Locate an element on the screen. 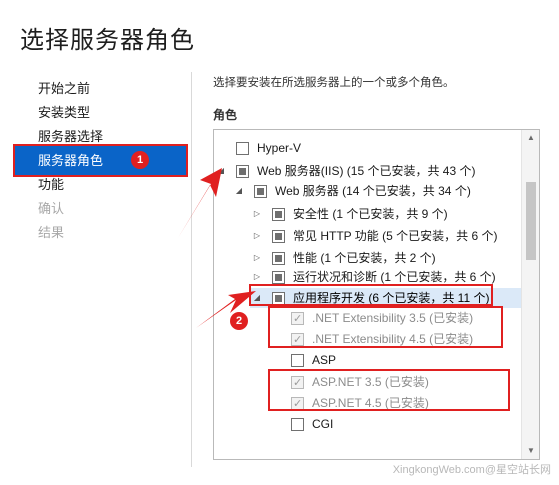 The width and height of the screenshot is (559, 485). watermark: XingkongWeb.com@星空站长网 is located at coordinates (471, 470).